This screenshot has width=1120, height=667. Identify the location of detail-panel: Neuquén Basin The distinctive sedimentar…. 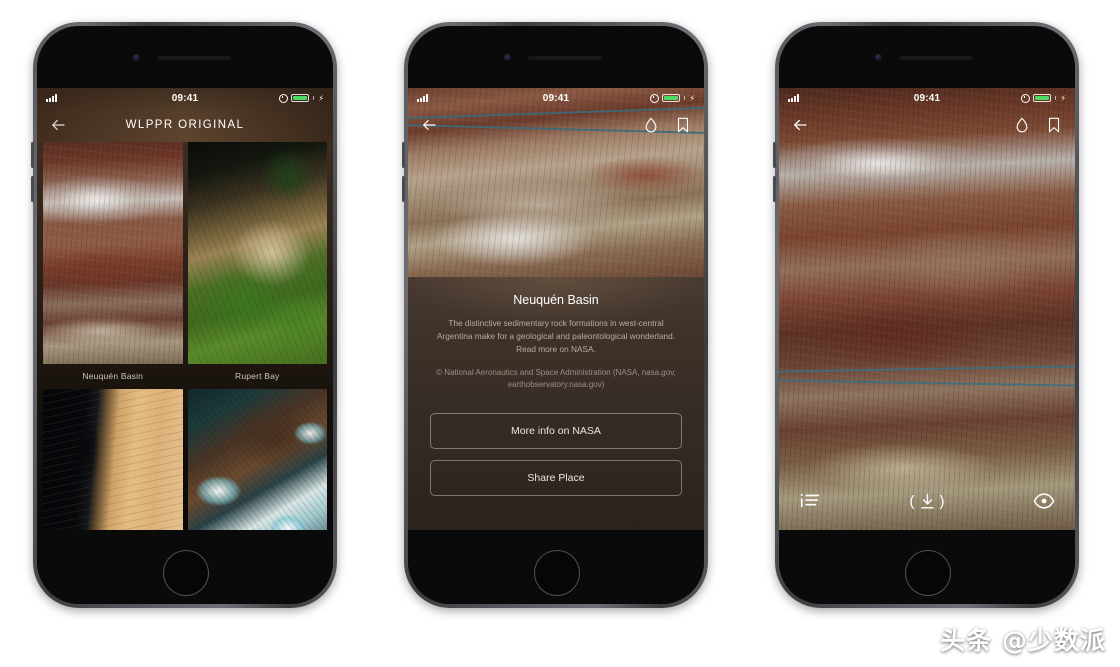
(556, 403).